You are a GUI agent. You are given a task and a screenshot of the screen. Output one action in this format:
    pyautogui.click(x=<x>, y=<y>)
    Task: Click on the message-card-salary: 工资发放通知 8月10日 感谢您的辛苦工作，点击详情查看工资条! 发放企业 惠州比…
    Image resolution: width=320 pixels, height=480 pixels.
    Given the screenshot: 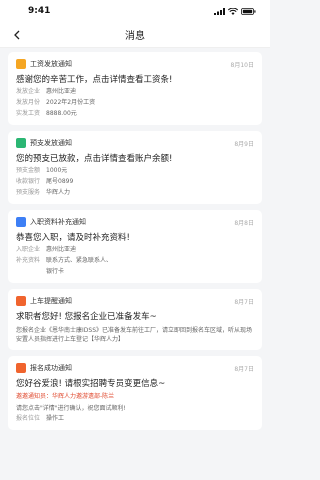 What is the action you would take?
    pyautogui.click(x=135, y=88)
    